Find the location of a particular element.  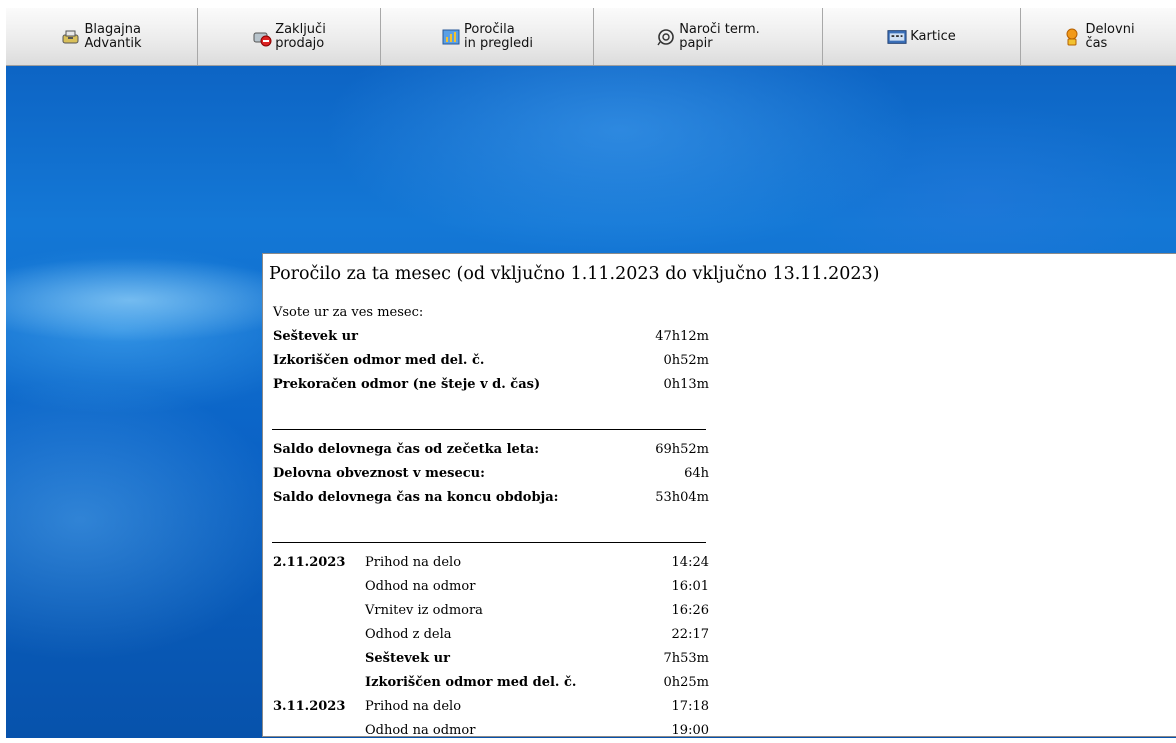

balance-label: Saldo delovnega čas na koncu obdobja: is located at coordinates (416, 497).